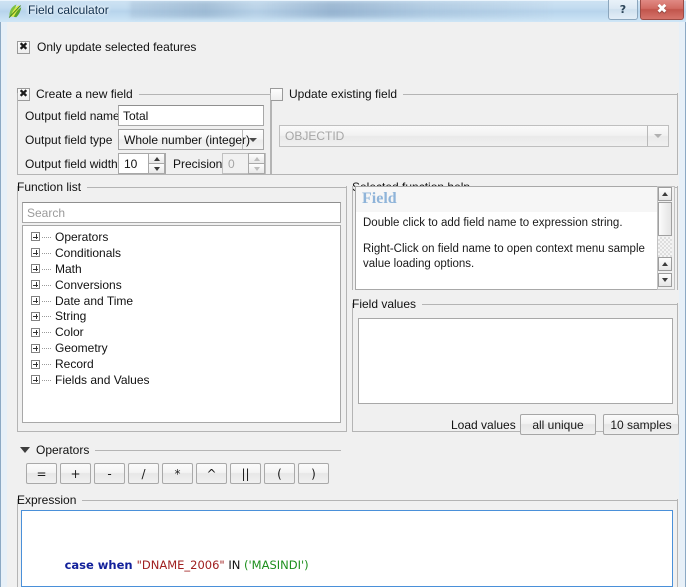 This screenshot has height=587, width=686. What do you see at coordinates (75, 473) in the screenshot?
I see `operator-button-plus: +` at bounding box center [75, 473].